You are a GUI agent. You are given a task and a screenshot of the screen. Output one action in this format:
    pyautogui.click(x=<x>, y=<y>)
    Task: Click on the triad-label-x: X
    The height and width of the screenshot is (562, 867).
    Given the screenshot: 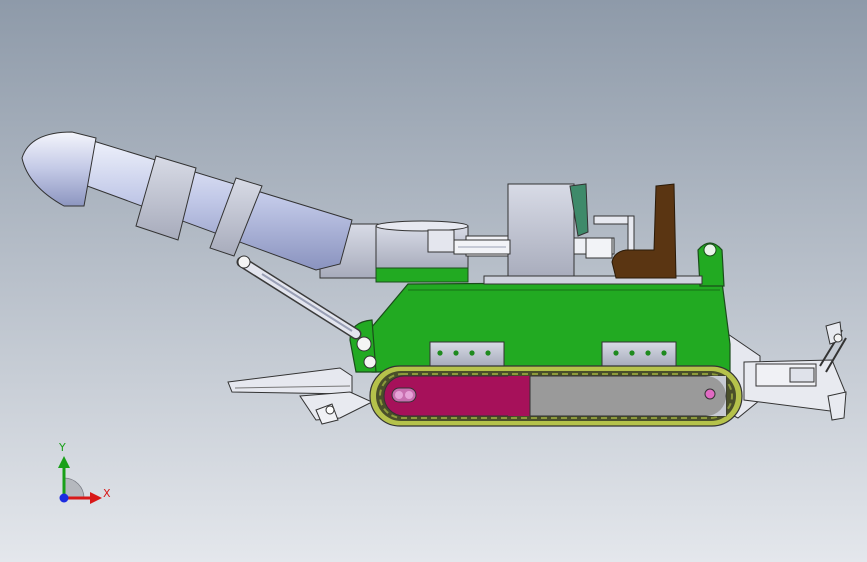 What is the action you would take?
    pyautogui.click(x=107, y=493)
    